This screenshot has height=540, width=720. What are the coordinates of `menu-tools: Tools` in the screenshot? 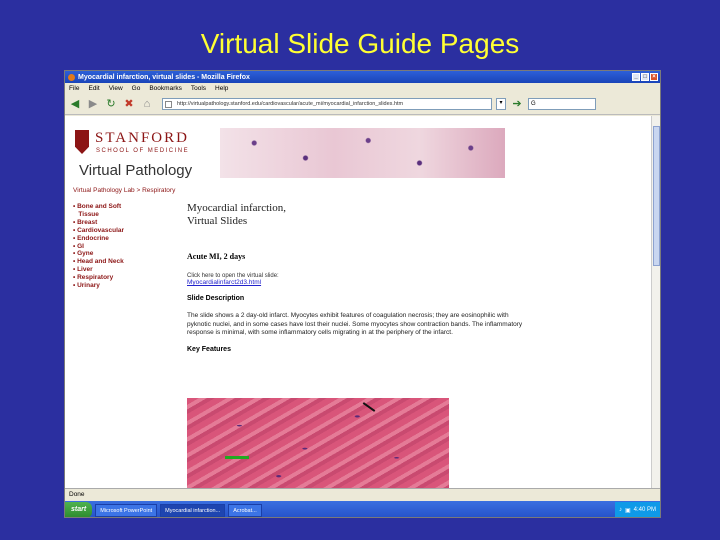 It's located at (198, 88).